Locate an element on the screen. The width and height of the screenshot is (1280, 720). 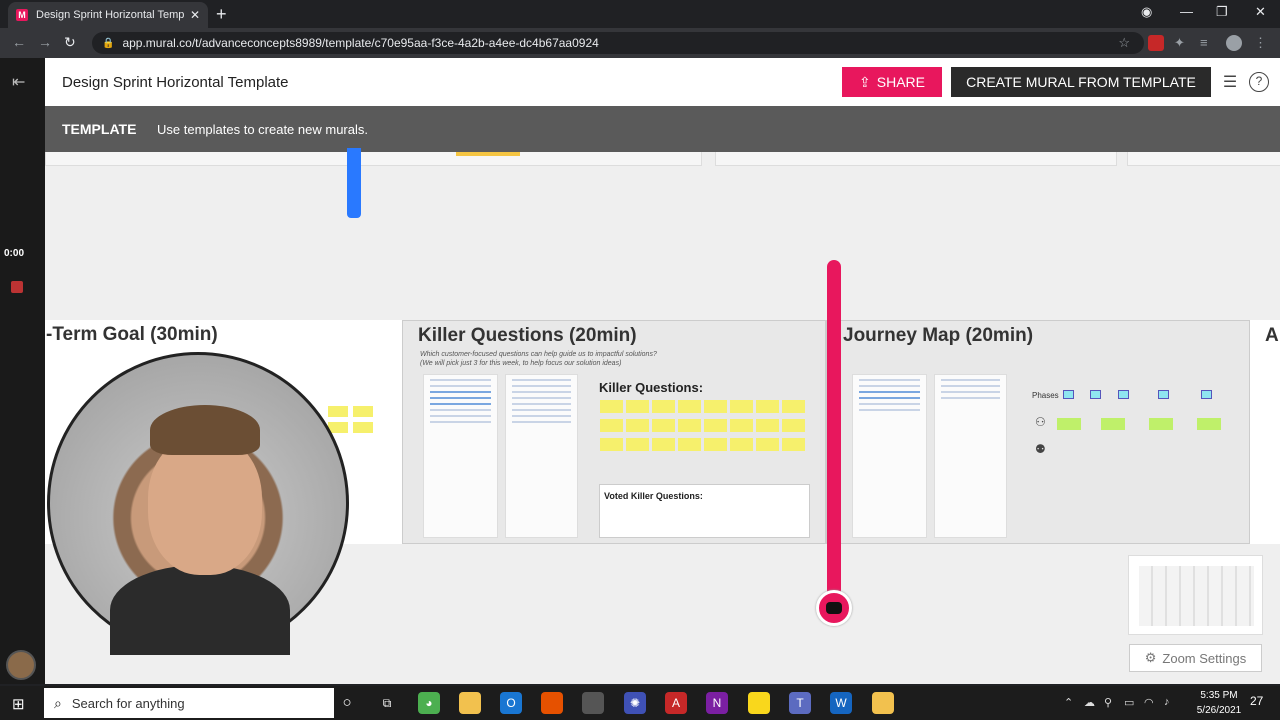
cortana-icon: ○ is located at coordinates (347, 703).